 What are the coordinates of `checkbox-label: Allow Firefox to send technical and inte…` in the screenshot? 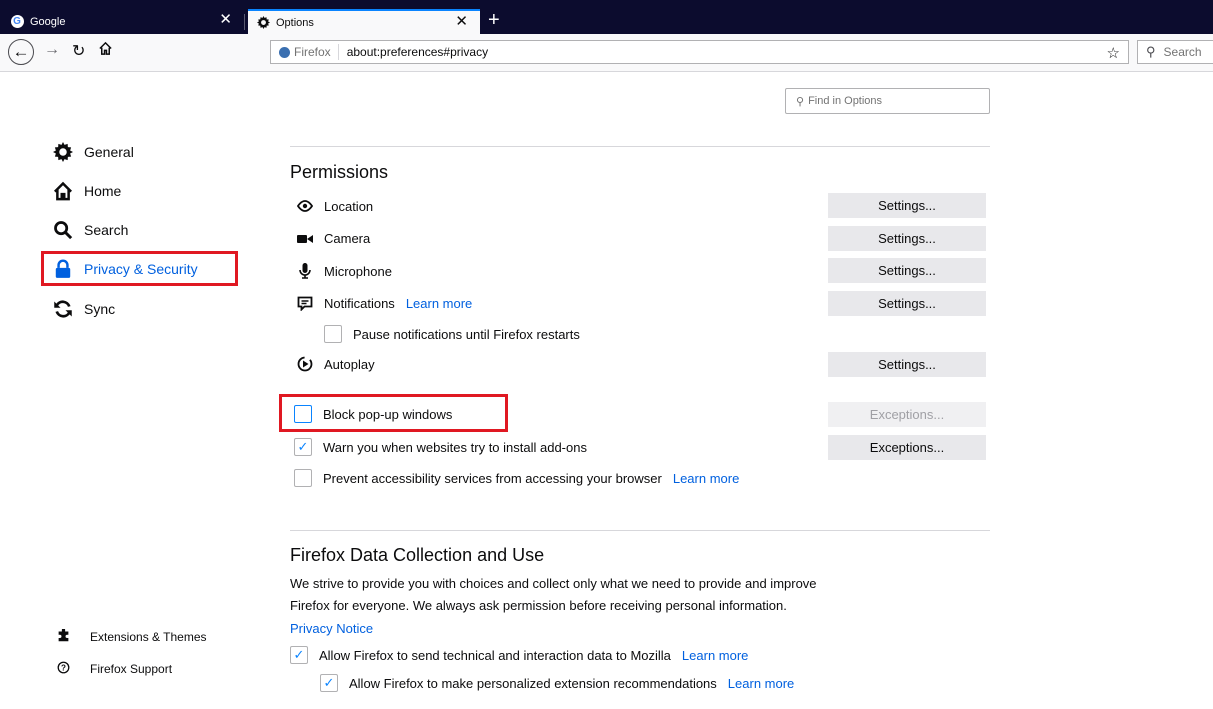 It's located at (495, 655).